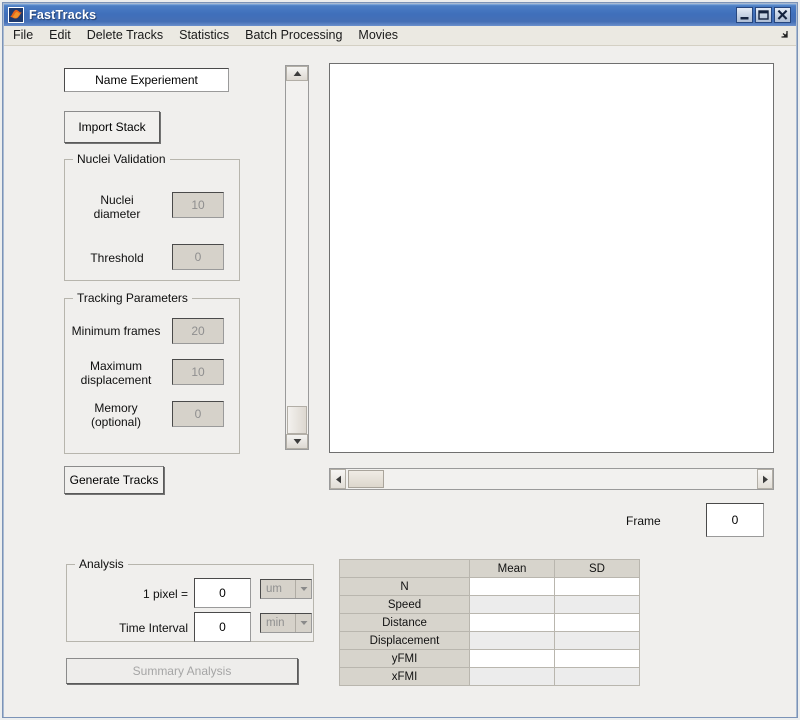 This screenshot has width=800, height=720. What do you see at coordinates (735, 520) in the screenshot?
I see `frame-input: 0` at bounding box center [735, 520].